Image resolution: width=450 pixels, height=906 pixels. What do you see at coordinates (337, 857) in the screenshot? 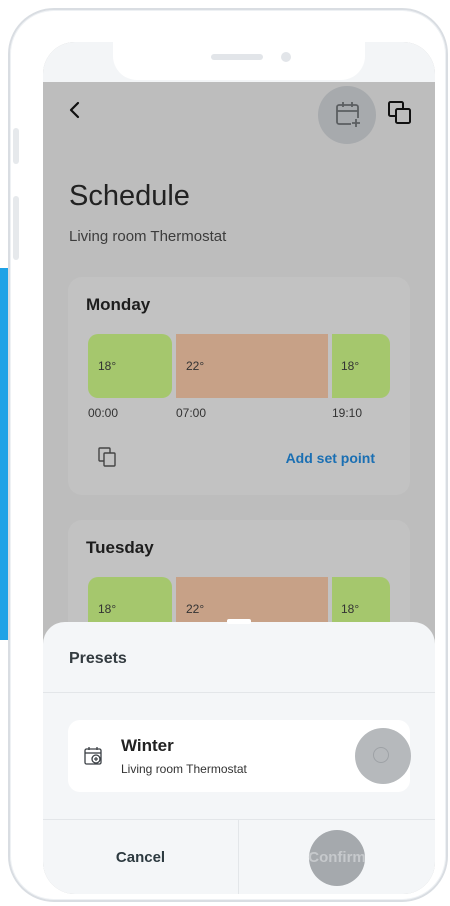
I see `confirm-button: Confirm` at bounding box center [337, 857].